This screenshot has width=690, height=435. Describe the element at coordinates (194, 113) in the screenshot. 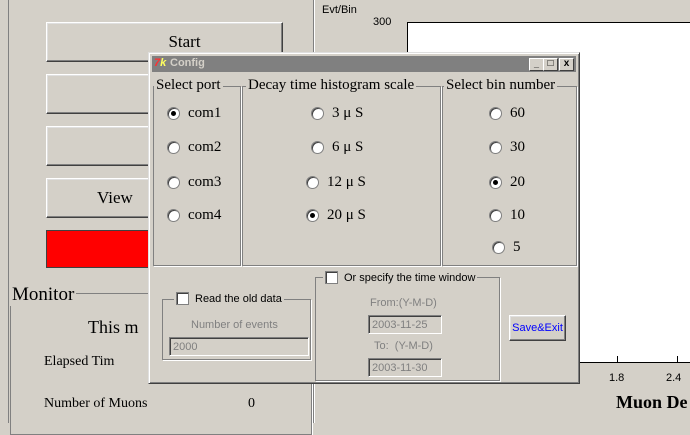

I see `port-option-com1: com1` at that location.